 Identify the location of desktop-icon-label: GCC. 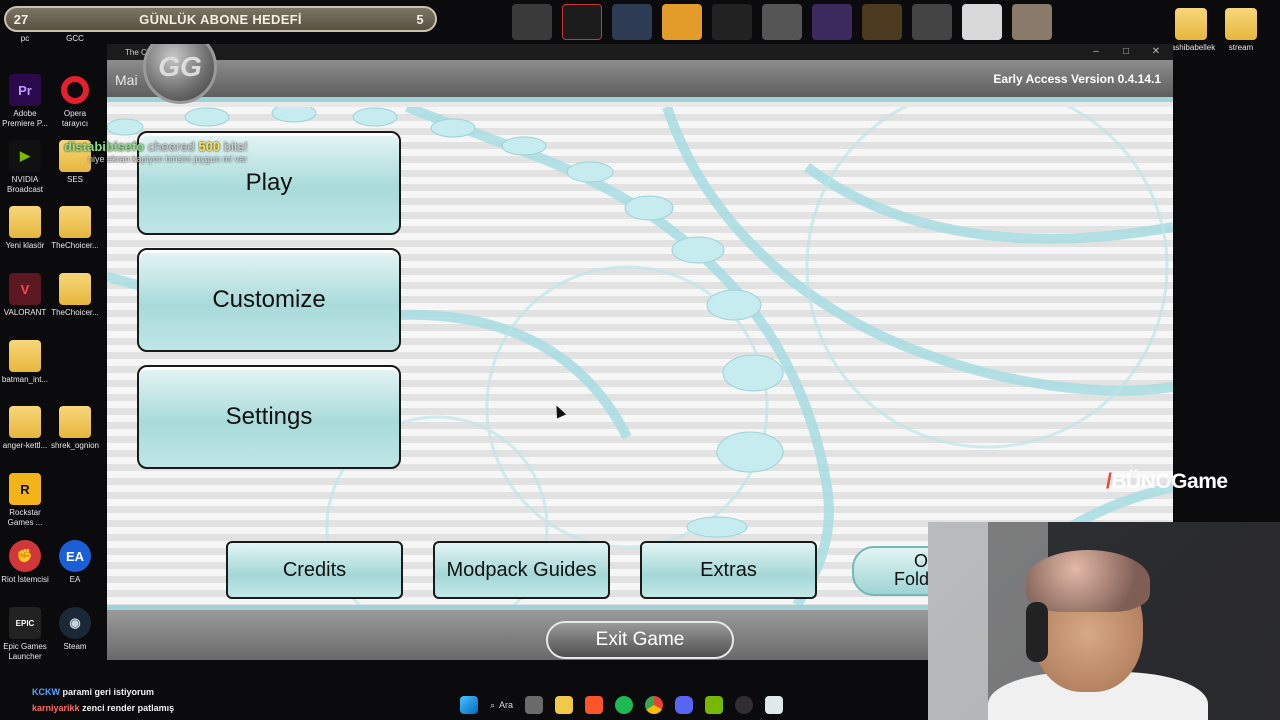
(75, 38).